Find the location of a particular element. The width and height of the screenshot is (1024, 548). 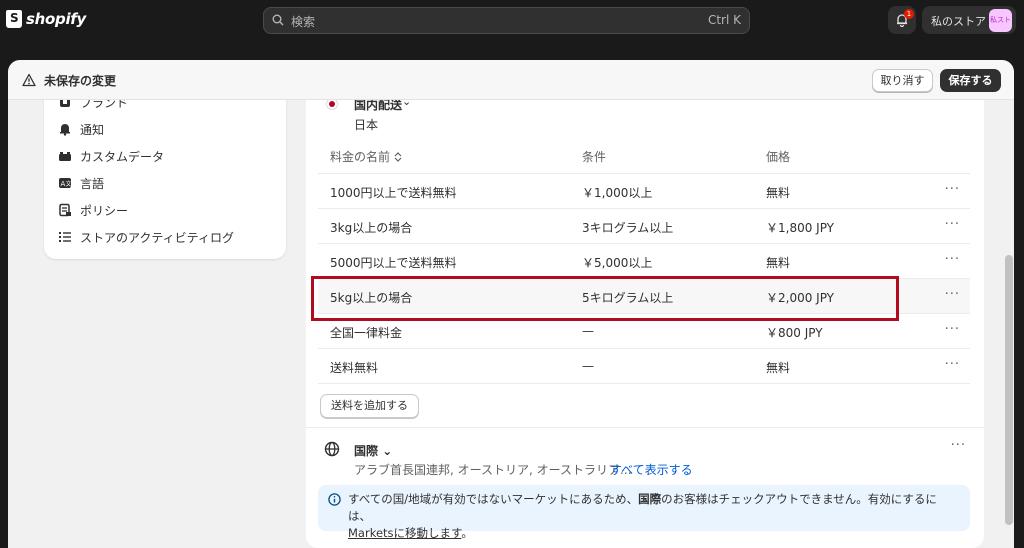

divider is located at coordinates (645, 427).